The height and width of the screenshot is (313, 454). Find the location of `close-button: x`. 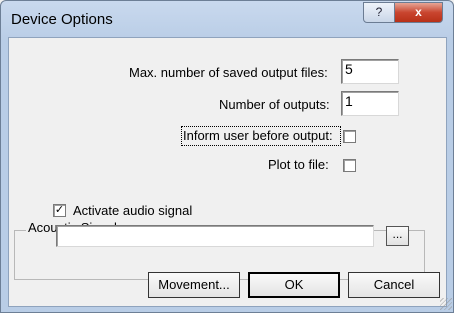

close-button: x is located at coordinates (418, 12).